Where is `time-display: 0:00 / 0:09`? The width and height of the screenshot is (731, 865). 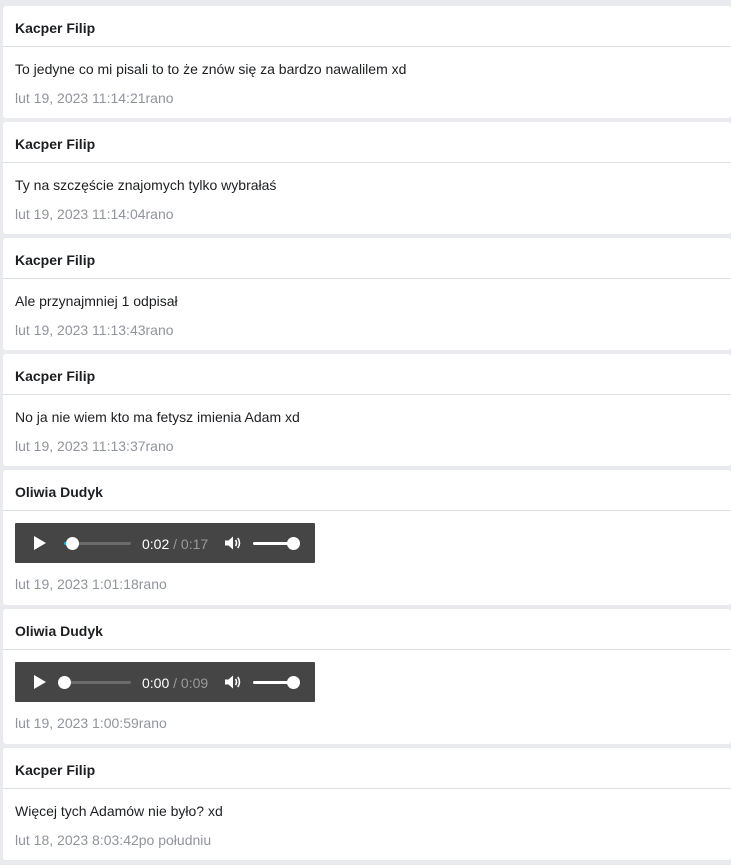
time-display: 0:00 / 0:09 is located at coordinates (175, 683).